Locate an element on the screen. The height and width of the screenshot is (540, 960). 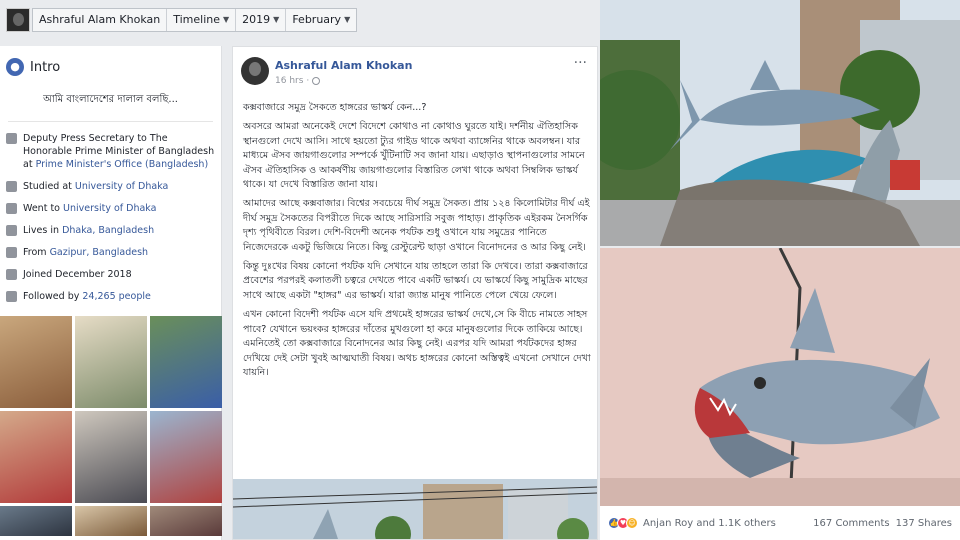
info-followers: Followed by 24,265 people is located at coordinates (110, 296).